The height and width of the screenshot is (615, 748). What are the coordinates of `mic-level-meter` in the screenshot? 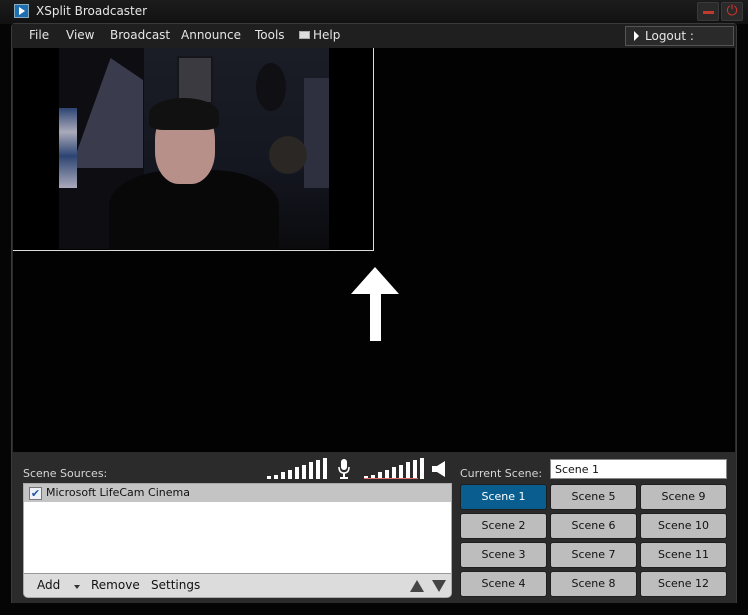 It's located at (297, 468).